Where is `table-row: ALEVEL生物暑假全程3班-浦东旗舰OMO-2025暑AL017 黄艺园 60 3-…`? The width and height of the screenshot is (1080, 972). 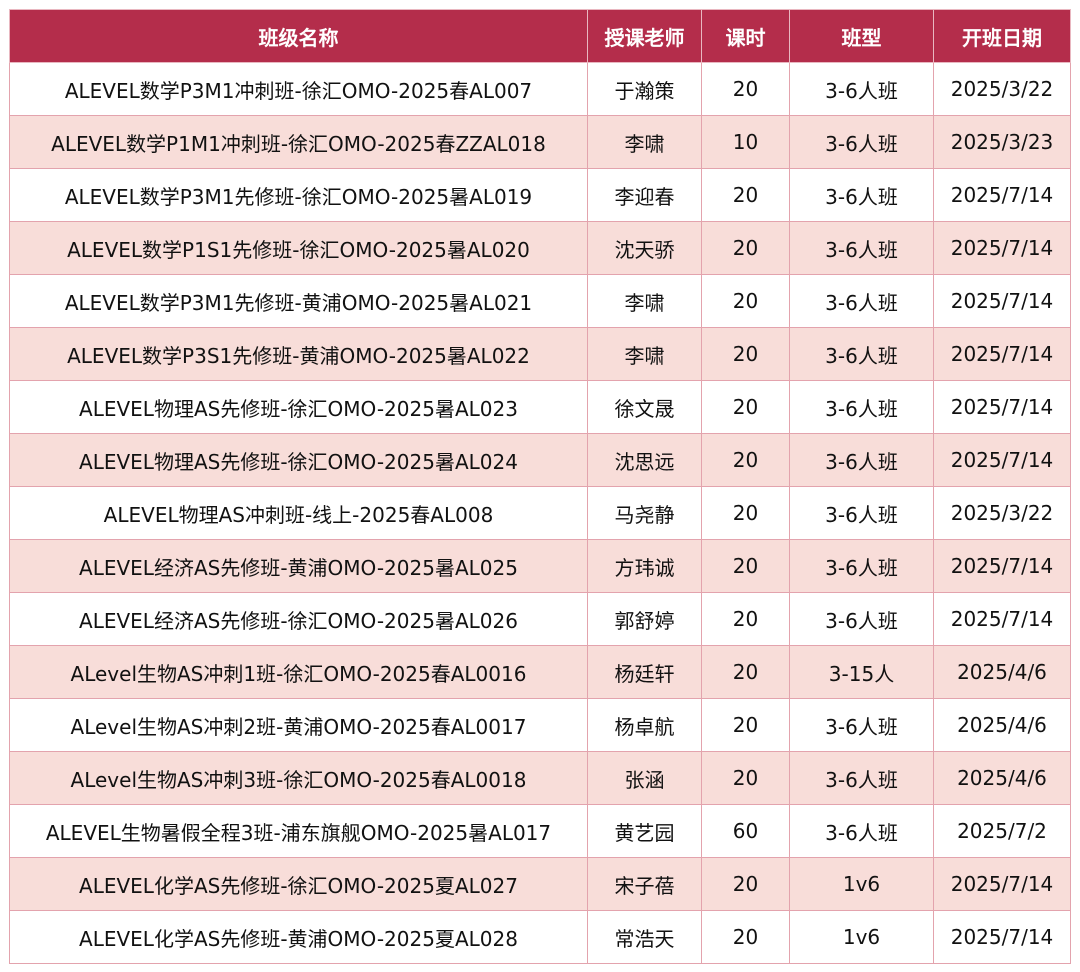 table-row: ALEVEL生物暑假全程3班-浦东旗舰OMO-2025暑AL017 黄艺园 60 3-… is located at coordinates (540, 831).